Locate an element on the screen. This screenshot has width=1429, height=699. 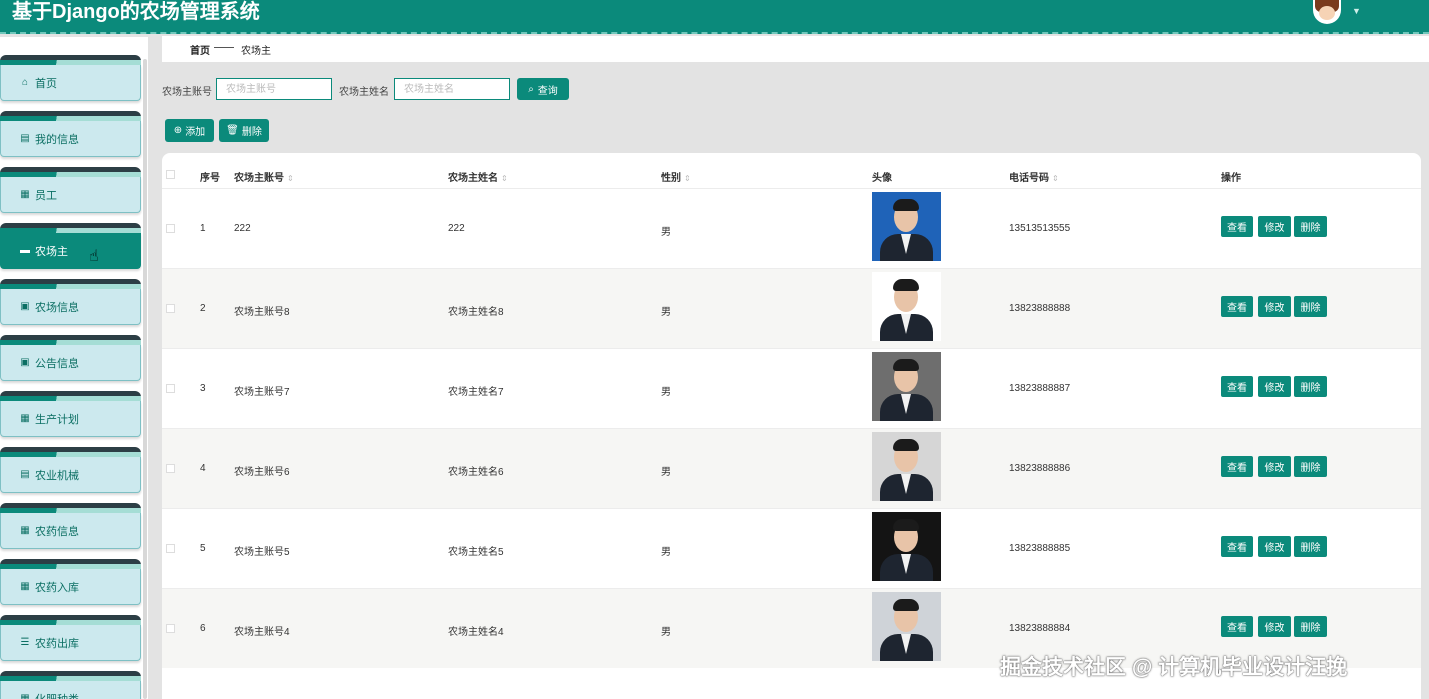
row-phone: 13823888887 is located at coordinates (1040, 388).